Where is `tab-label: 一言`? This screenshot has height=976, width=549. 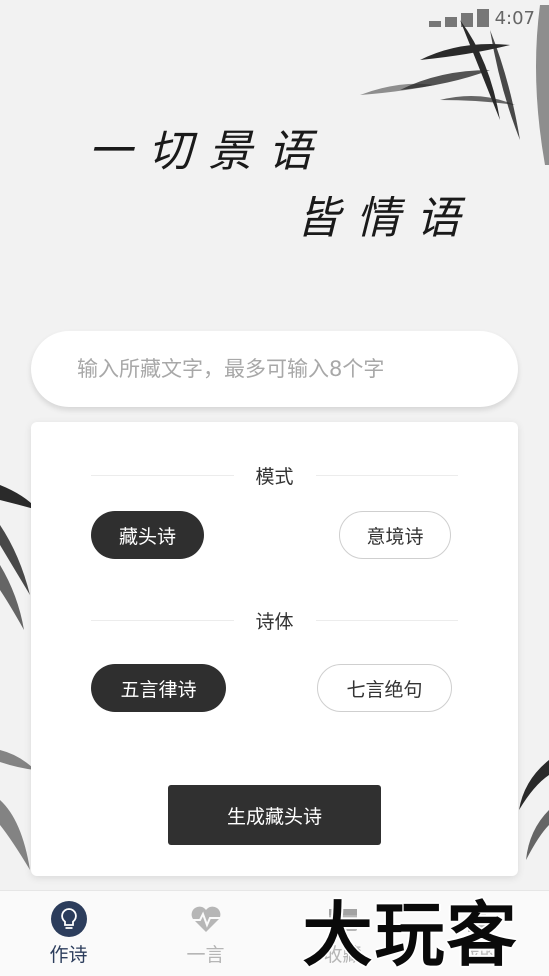
tab-label: 一言 is located at coordinates (205, 955).